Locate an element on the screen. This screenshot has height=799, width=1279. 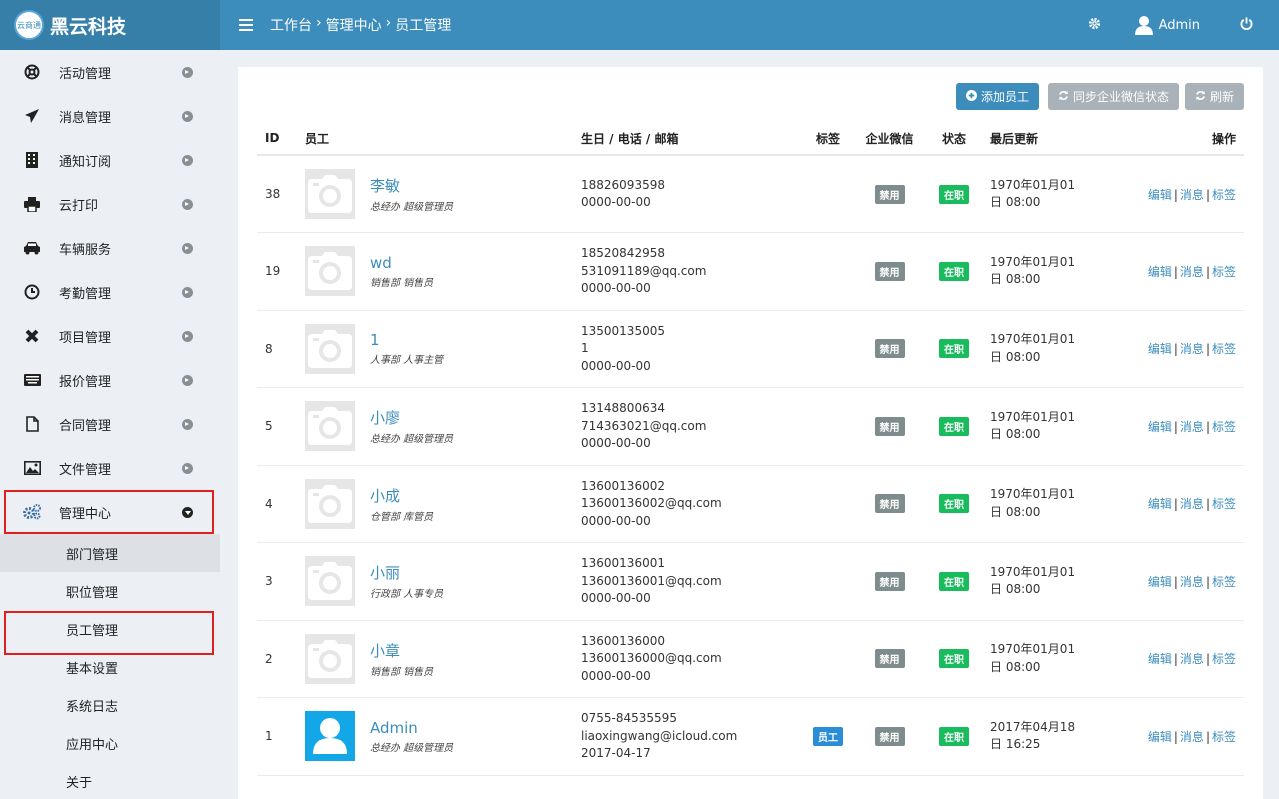
sidebar-item-label: 考勤管理 is located at coordinates (85, 294).